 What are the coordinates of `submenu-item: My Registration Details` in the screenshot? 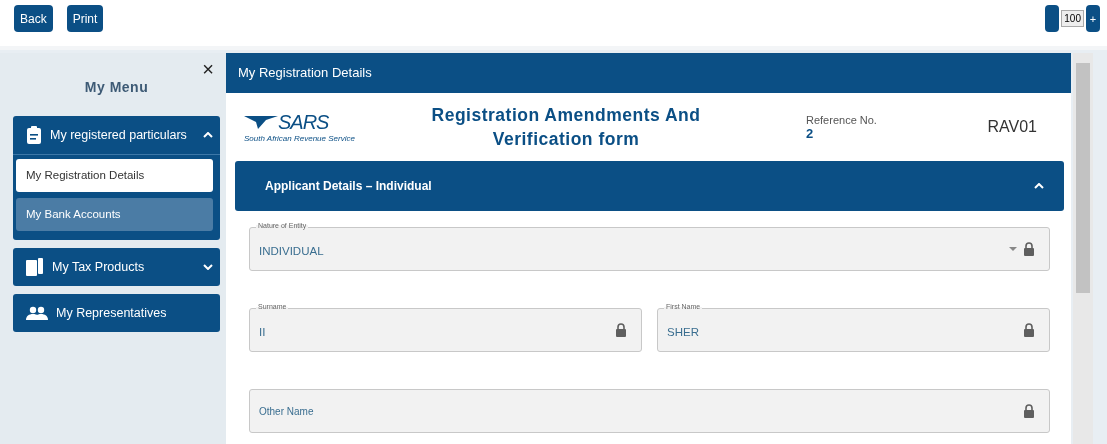 It's located at (114, 175).